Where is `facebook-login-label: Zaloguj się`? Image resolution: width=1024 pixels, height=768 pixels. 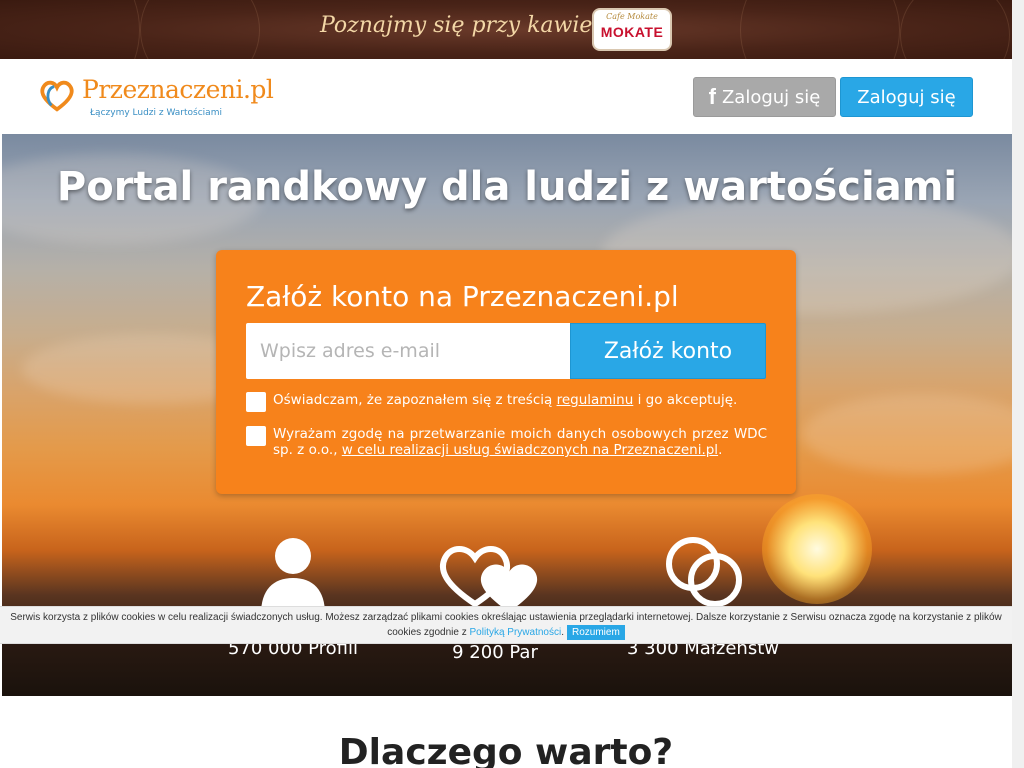
facebook-login-label: Zaloguj się is located at coordinates (771, 97).